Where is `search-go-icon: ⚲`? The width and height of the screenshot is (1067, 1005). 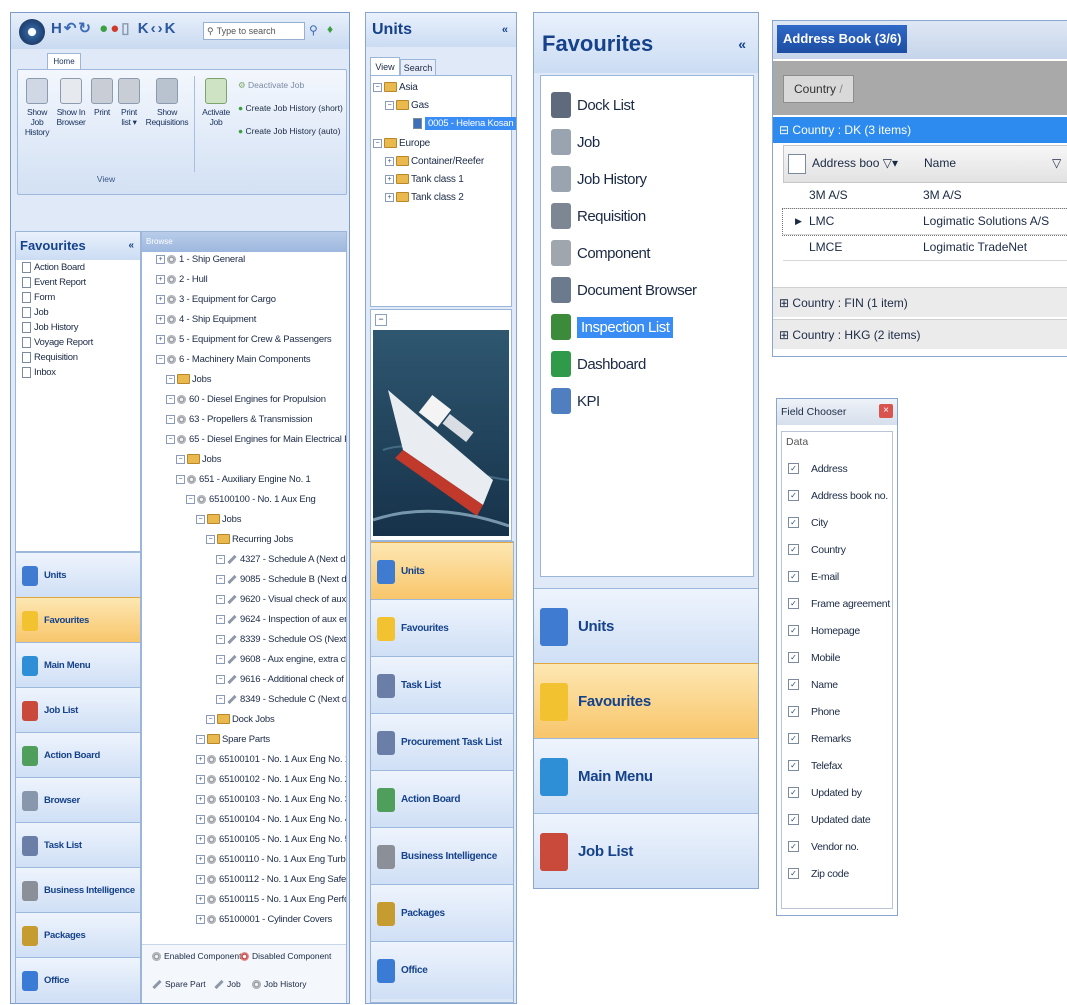 search-go-icon: ⚲ is located at coordinates (313, 30).